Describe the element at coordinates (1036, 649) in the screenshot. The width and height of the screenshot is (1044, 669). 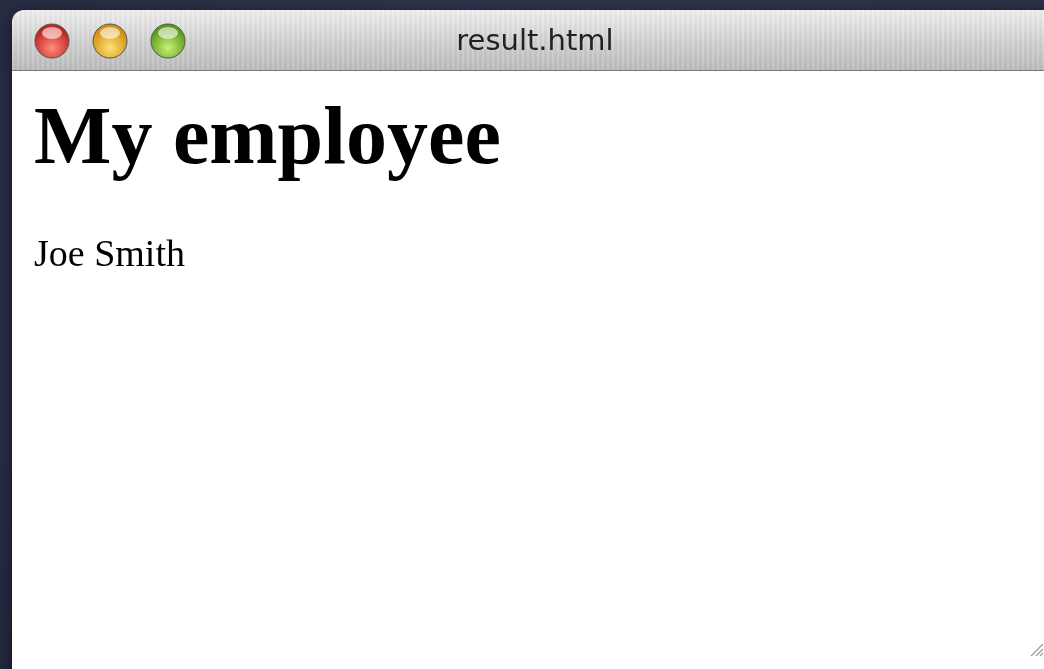
I see `resize-grip-icon` at that location.